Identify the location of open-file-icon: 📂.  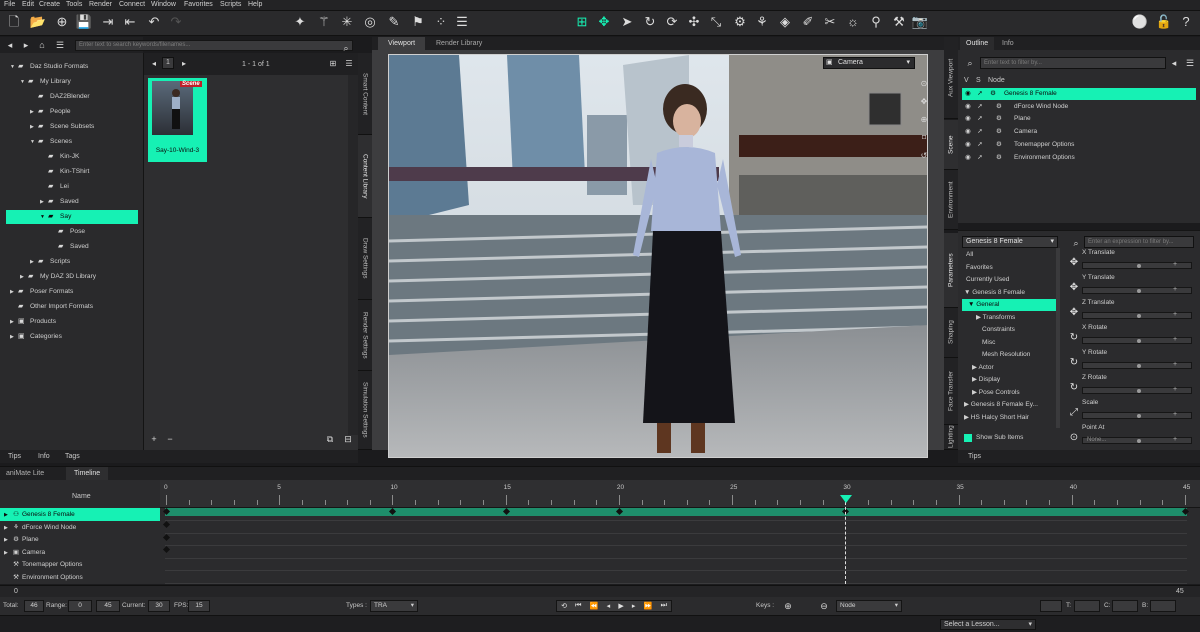
(38, 22).